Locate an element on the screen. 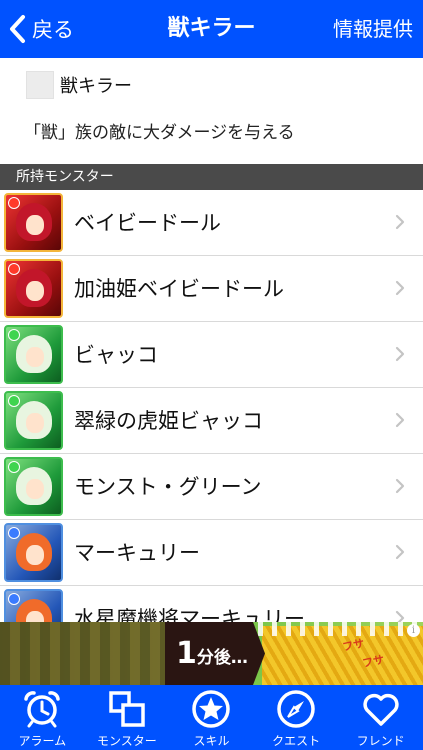 This screenshot has height=750, width=423. tab-monster-label: モンスター is located at coordinates (127, 741).